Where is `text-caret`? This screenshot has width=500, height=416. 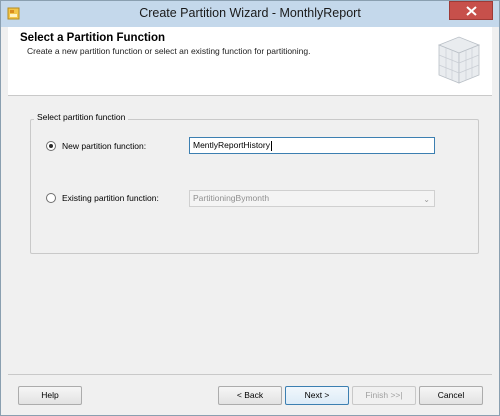 text-caret is located at coordinates (271, 145).